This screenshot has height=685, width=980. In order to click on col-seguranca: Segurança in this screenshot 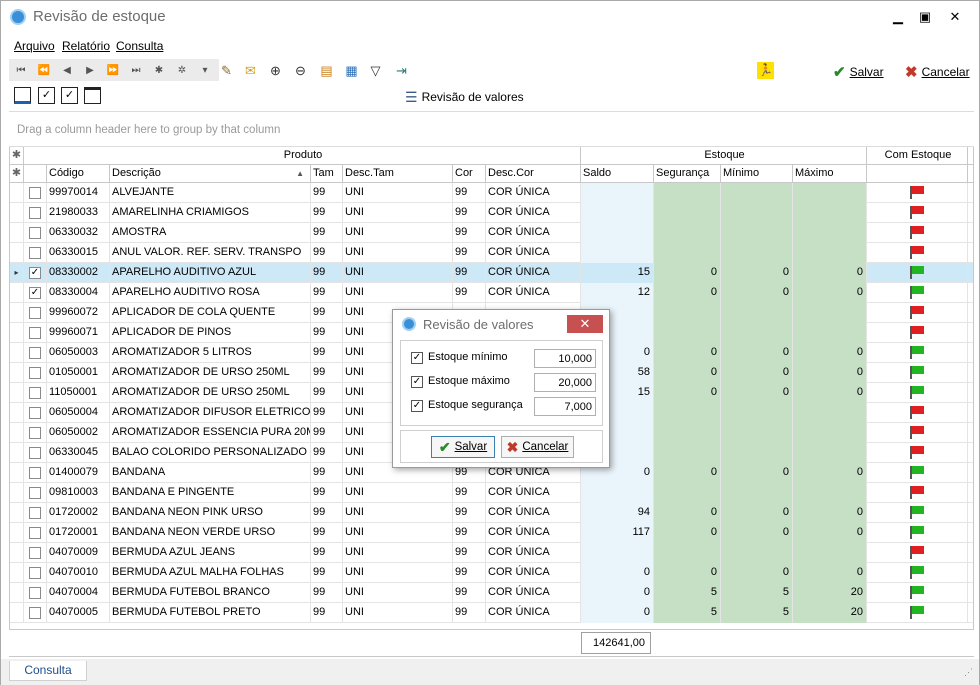, I will do `click(687, 174)`.